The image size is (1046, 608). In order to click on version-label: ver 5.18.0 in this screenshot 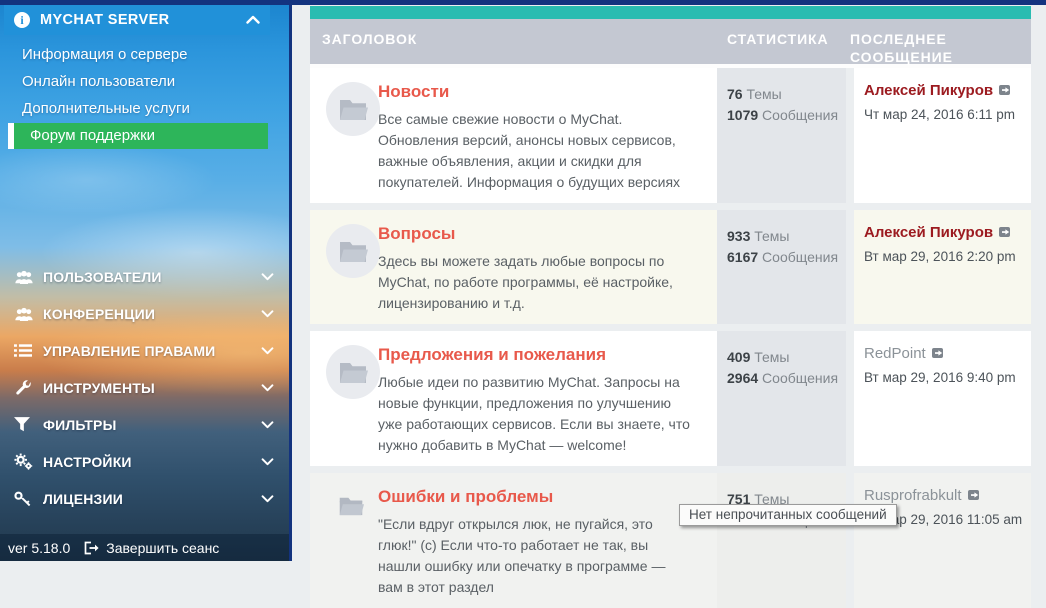, I will do `click(39, 547)`.